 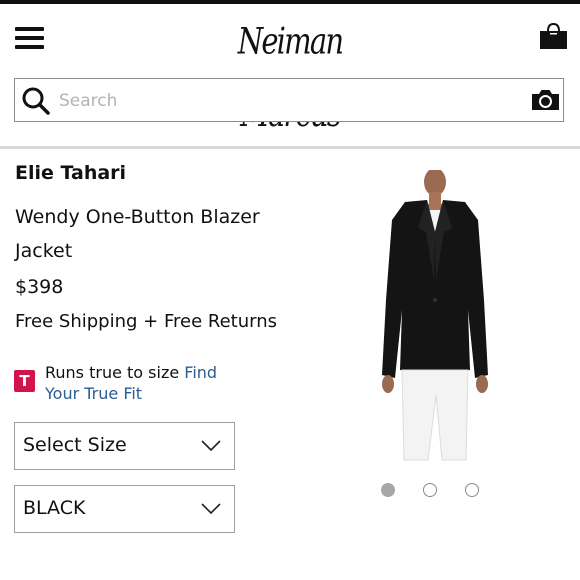 What do you see at coordinates (290, 2) in the screenshot?
I see `top-border` at bounding box center [290, 2].